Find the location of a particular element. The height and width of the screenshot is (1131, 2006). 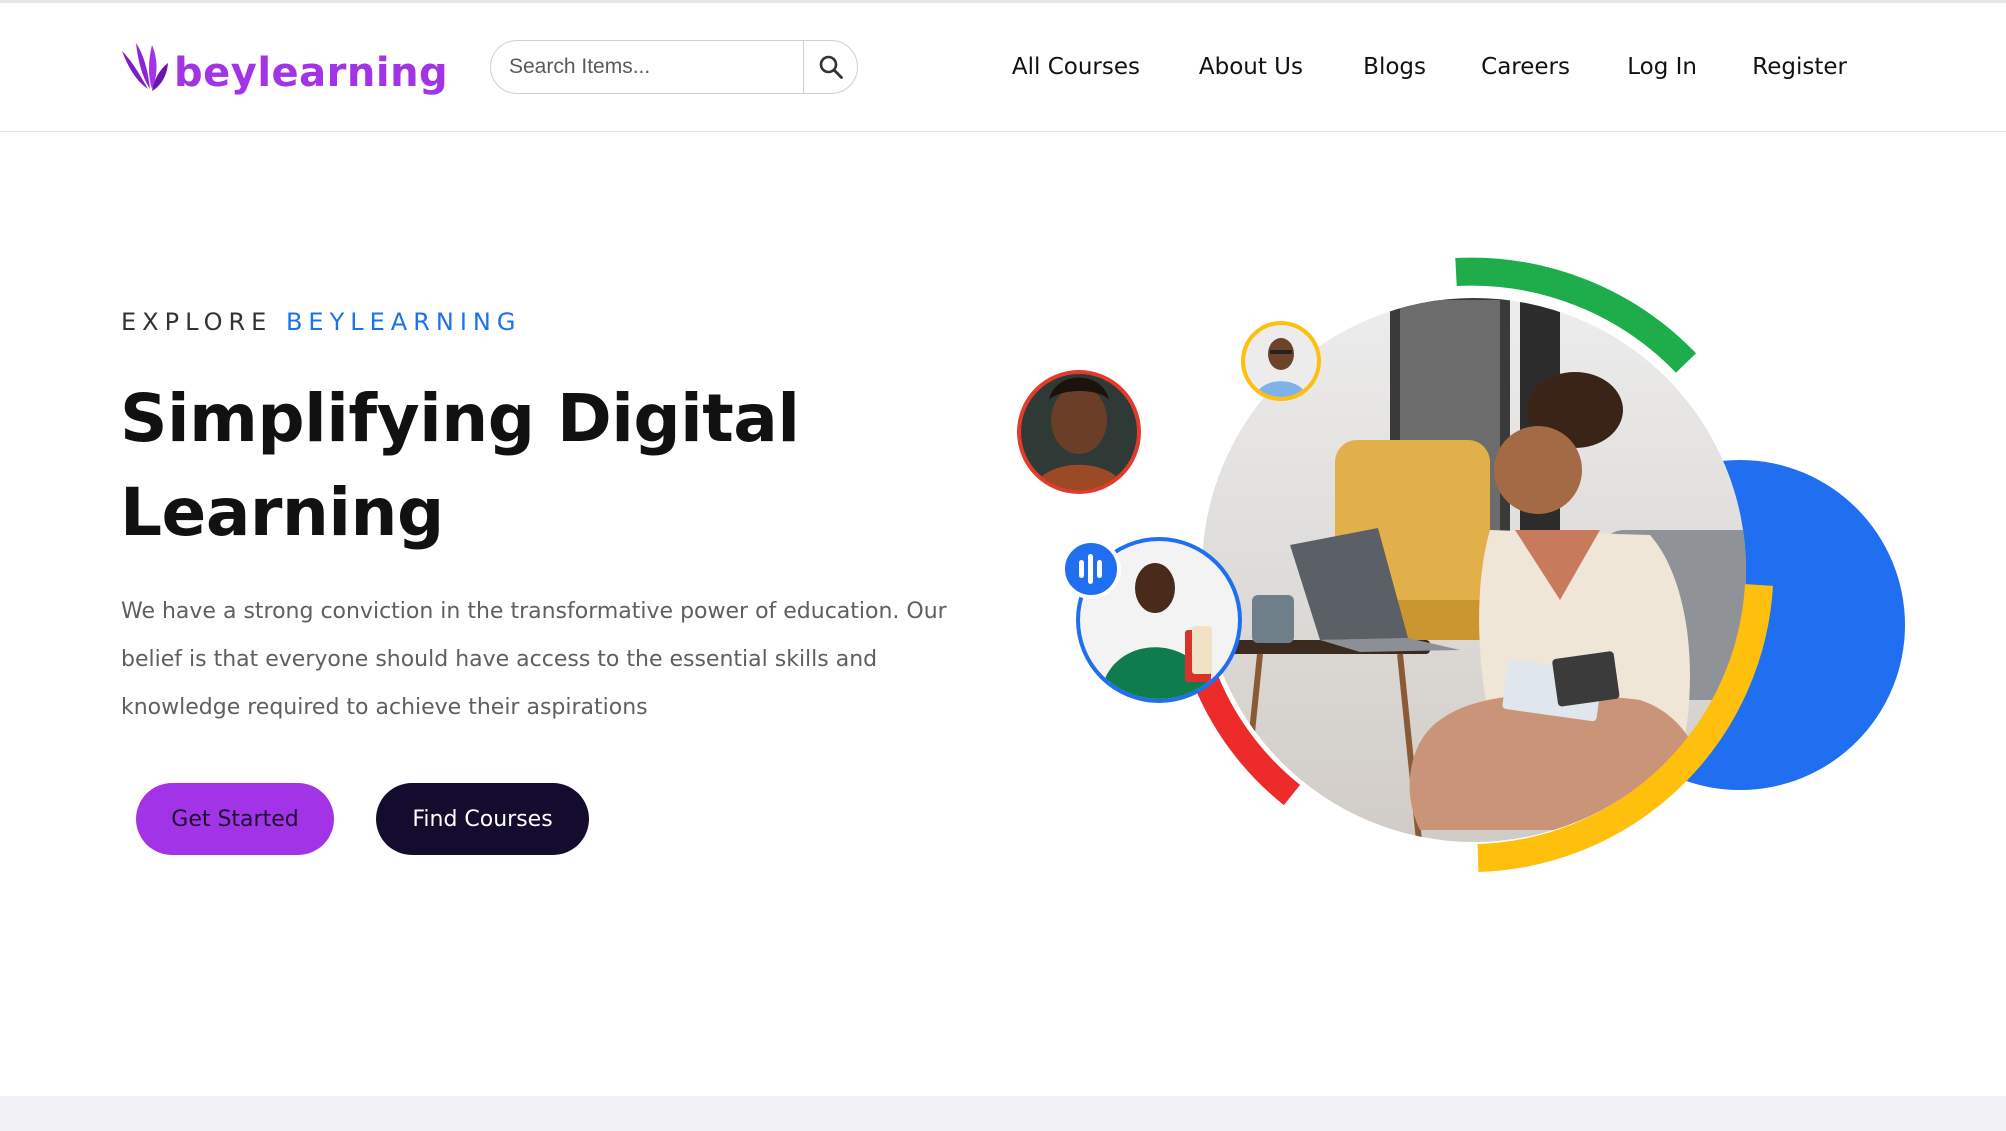

search-button is located at coordinates (830, 67).